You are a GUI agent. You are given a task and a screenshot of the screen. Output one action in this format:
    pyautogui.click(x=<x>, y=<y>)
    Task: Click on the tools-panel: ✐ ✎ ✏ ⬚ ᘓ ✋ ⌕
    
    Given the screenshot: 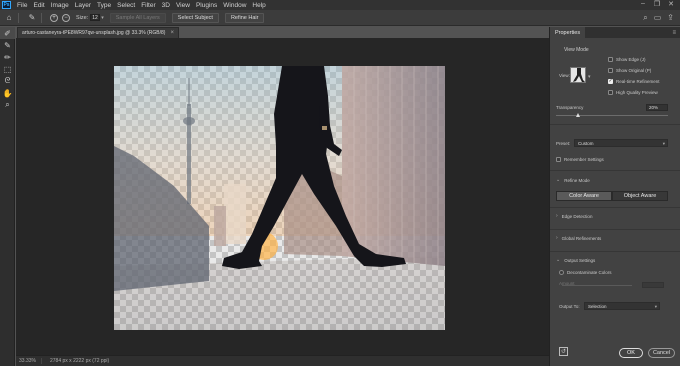 What is the action you would take?
    pyautogui.click(x=7, y=196)
    